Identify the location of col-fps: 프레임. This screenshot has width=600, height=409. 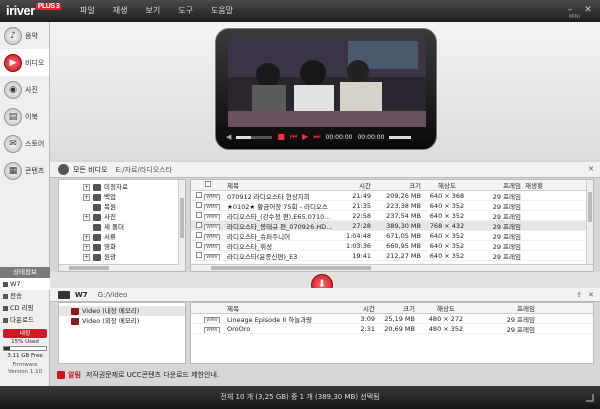
(497, 185).